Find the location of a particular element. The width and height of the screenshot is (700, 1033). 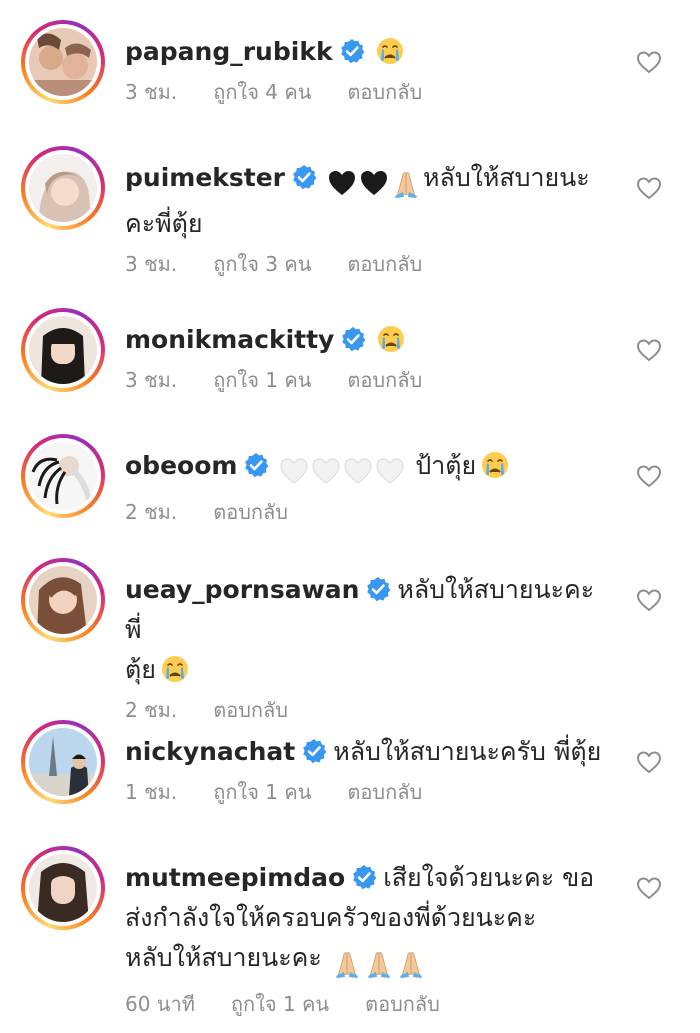

comment-text-line2: ตุ้ย is located at coordinates (140, 669).